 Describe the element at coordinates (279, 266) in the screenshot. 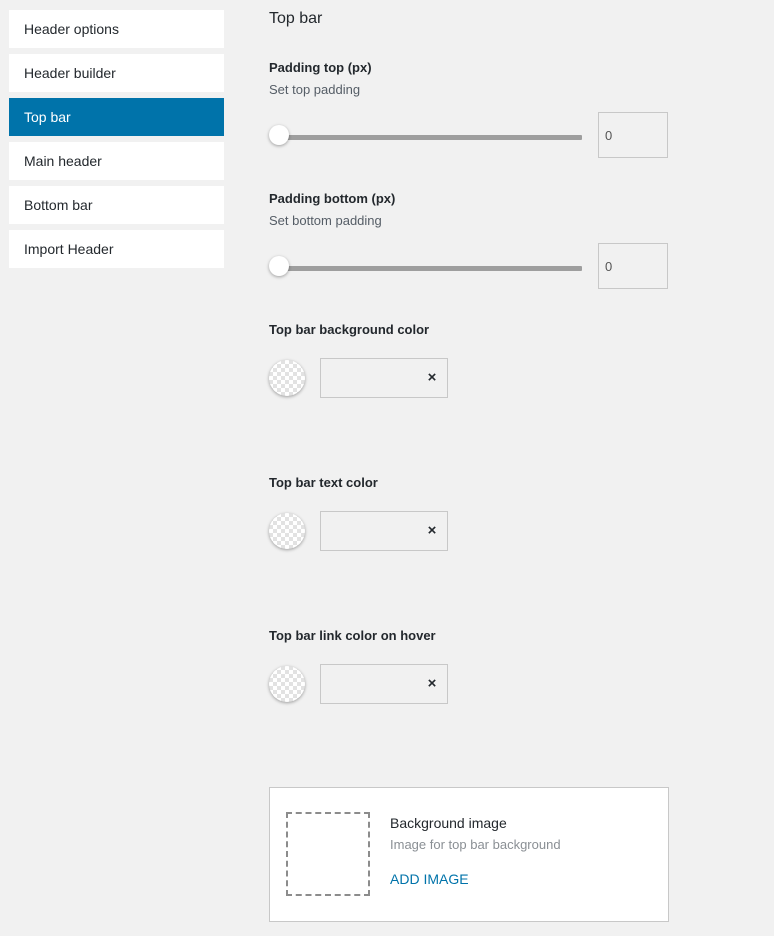

I see `padding-bottom-slider-handle` at that location.